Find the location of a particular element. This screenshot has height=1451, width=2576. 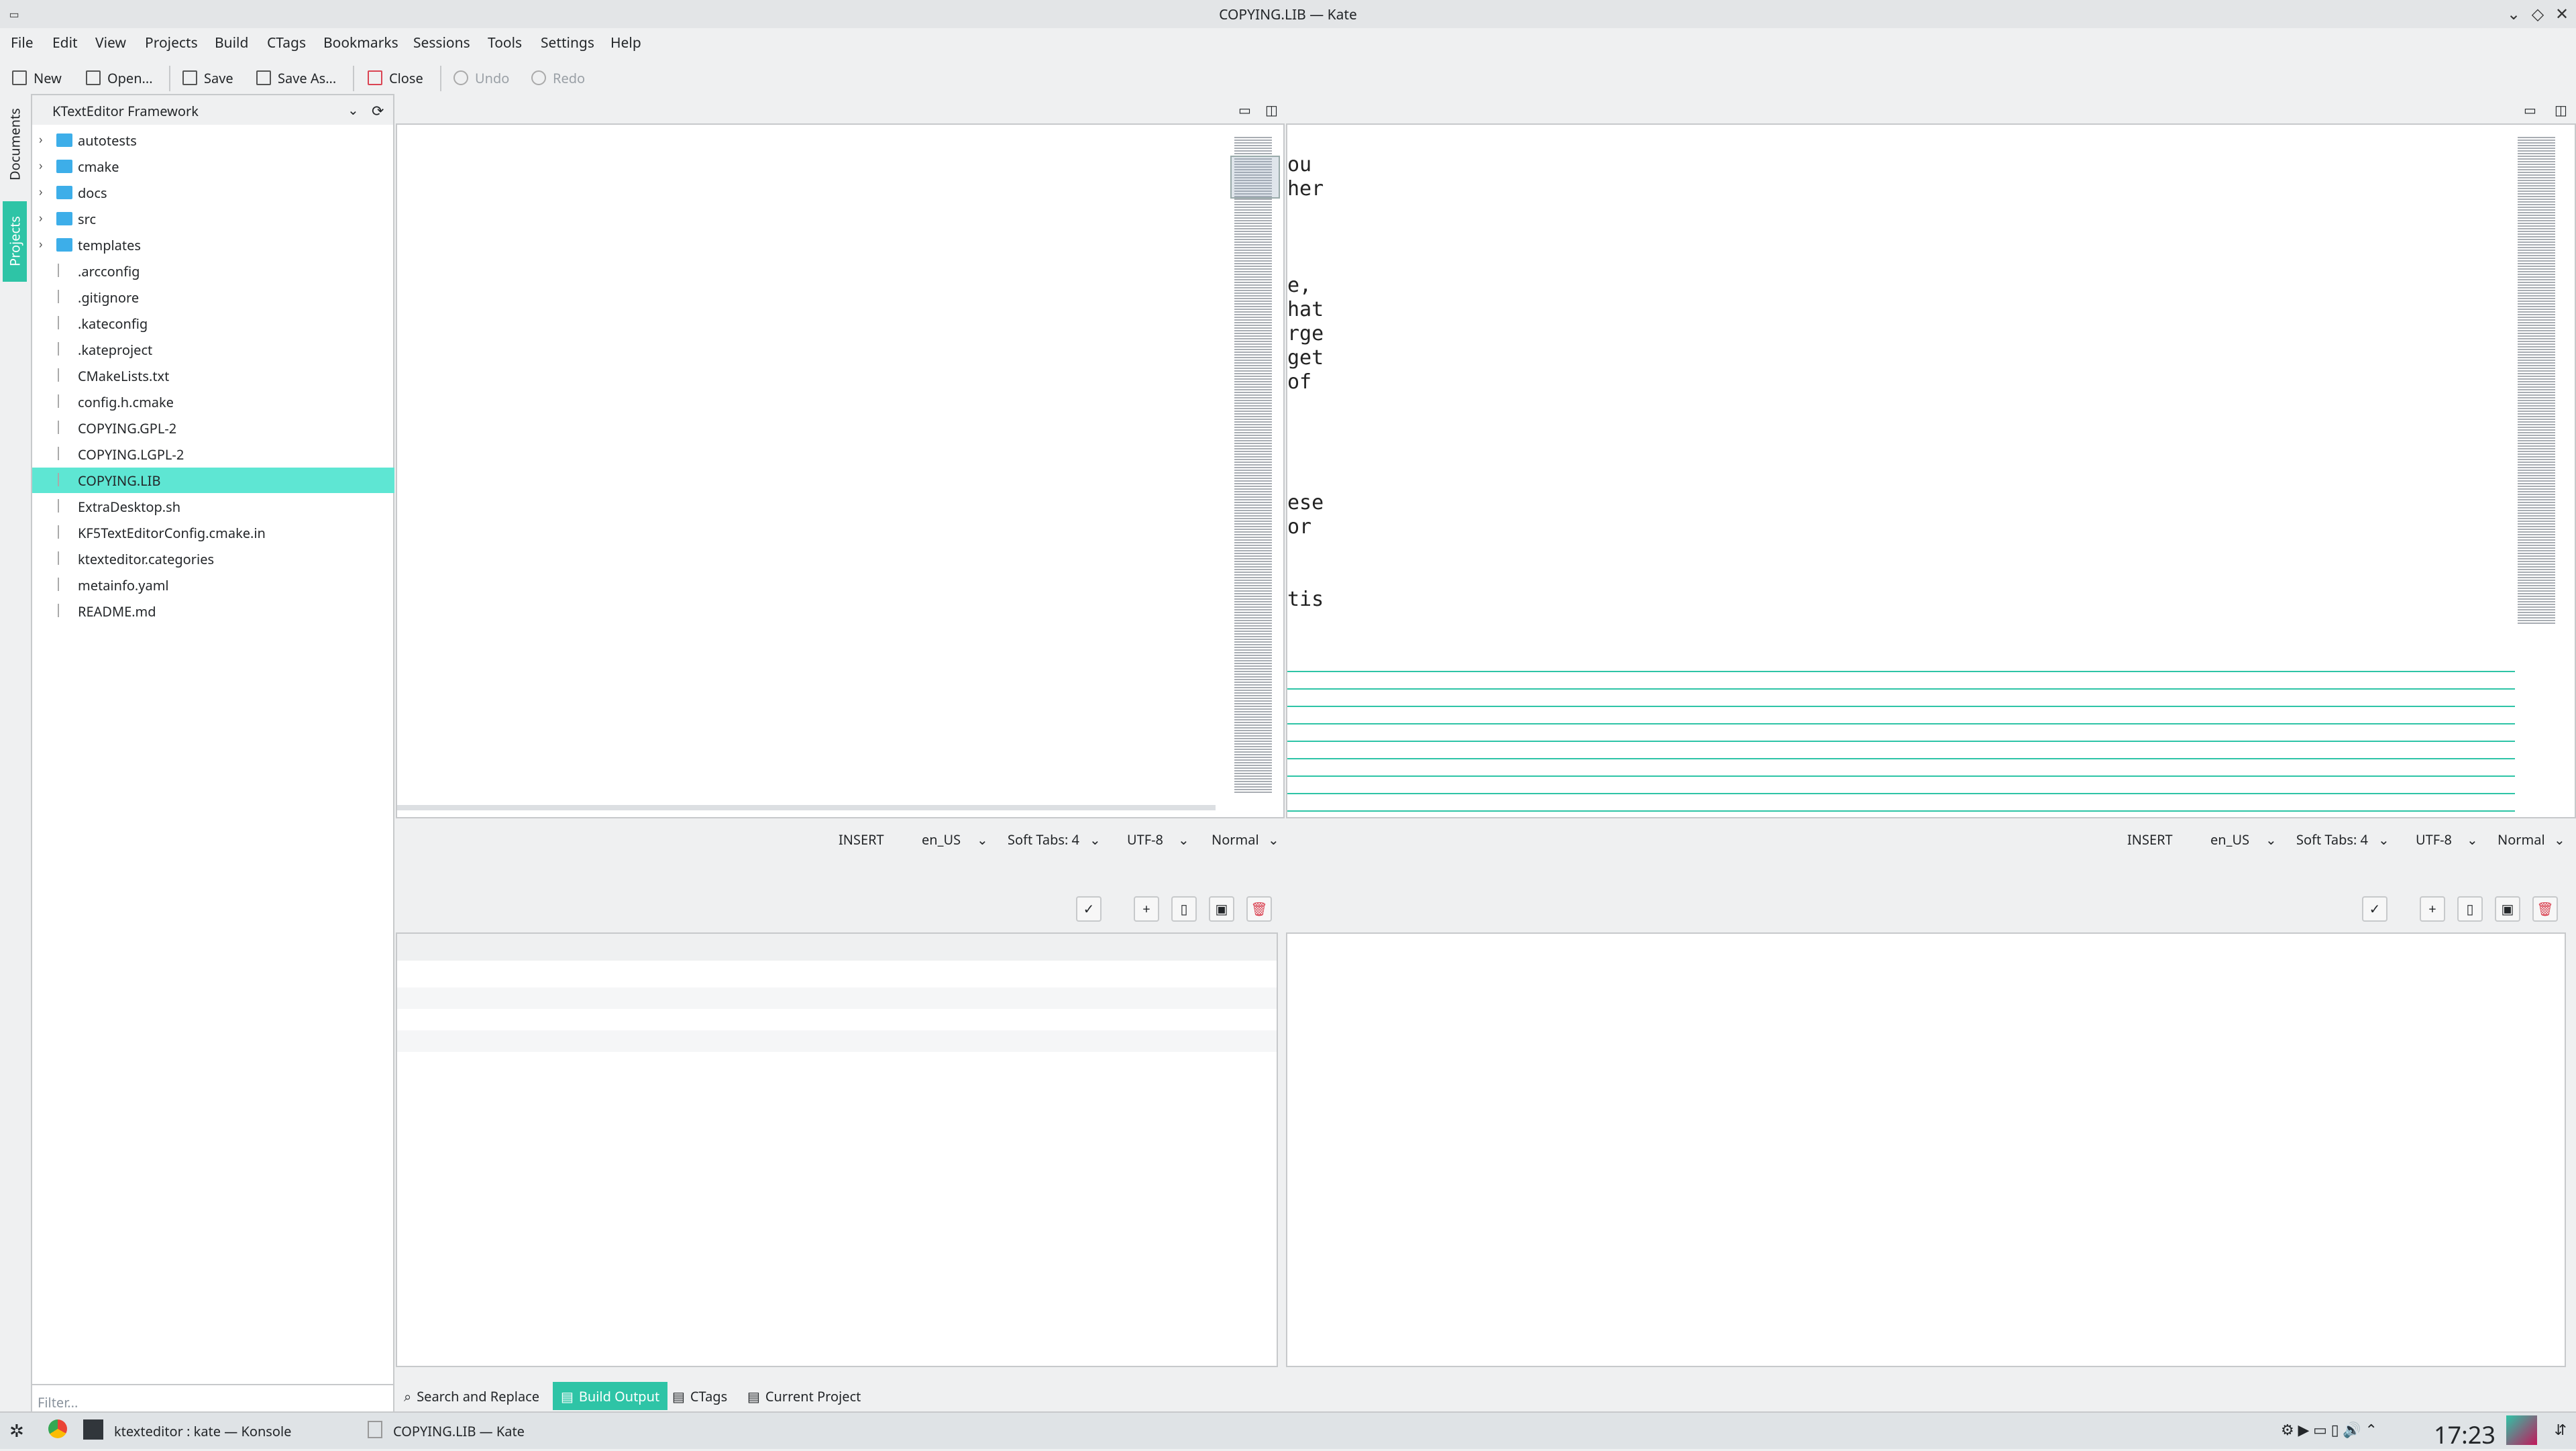

launcher-icon: ✲ is located at coordinates (16, 1430).